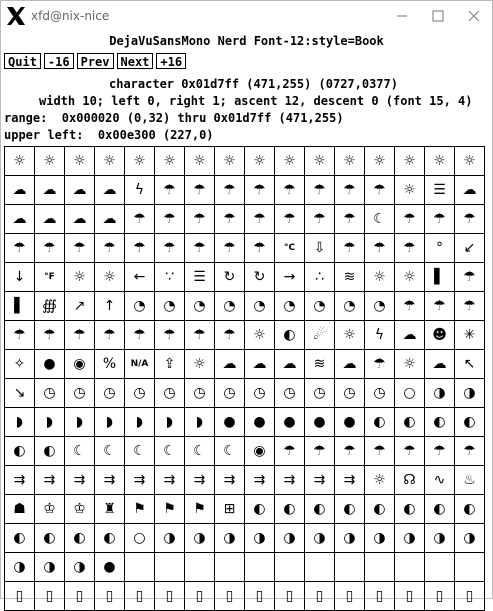  What do you see at coordinates (20, 306) in the screenshot?
I see `glyph-cell: ▌` at bounding box center [20, 306].